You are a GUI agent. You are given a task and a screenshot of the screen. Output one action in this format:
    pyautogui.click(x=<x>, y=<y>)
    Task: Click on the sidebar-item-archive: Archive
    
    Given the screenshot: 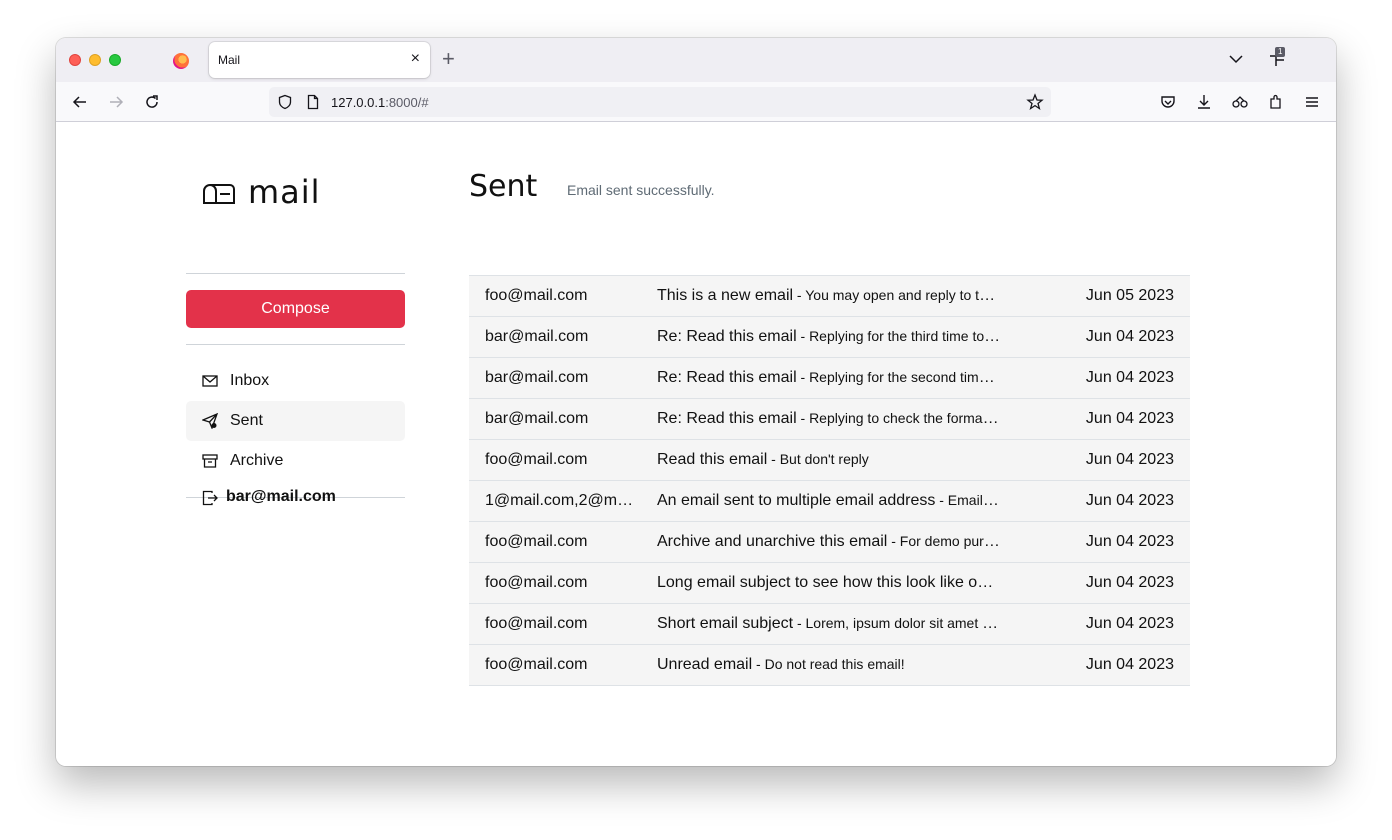 What is the action you would take?
    pyautogui.click(x=295, y=461)
    